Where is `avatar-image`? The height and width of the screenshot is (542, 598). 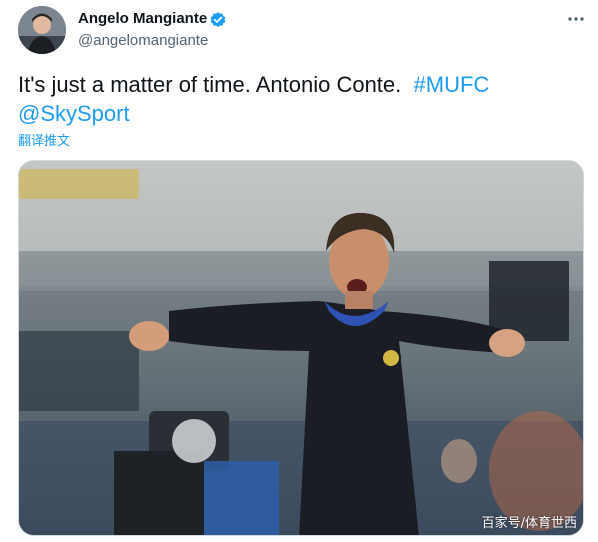 avatar-image is located at coordinates (42, 30).